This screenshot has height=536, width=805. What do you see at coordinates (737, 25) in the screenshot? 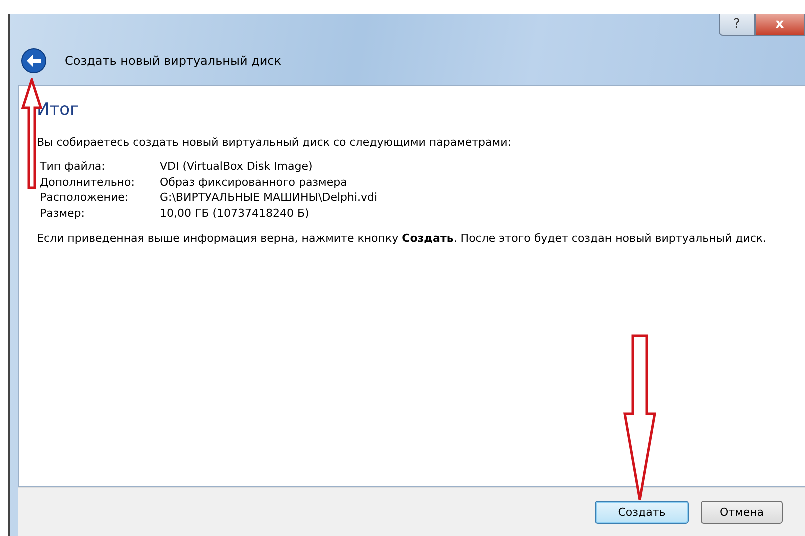
I see `help-button: ?` at bounding box center [737, 25].